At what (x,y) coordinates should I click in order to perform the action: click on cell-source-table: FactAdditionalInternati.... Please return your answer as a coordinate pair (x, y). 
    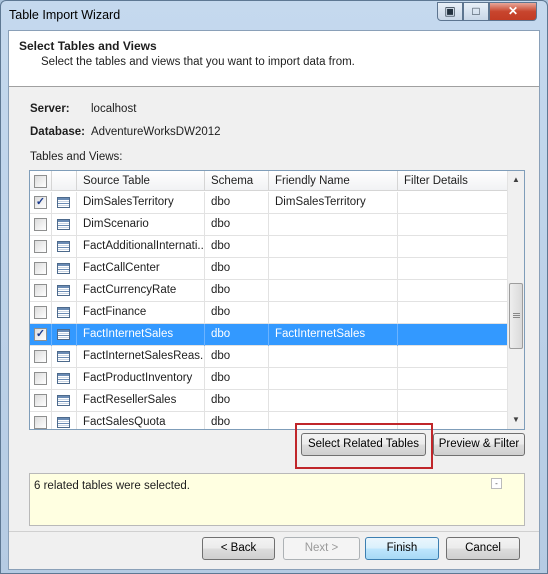
    Looking at the image, I should click on (141, 247).